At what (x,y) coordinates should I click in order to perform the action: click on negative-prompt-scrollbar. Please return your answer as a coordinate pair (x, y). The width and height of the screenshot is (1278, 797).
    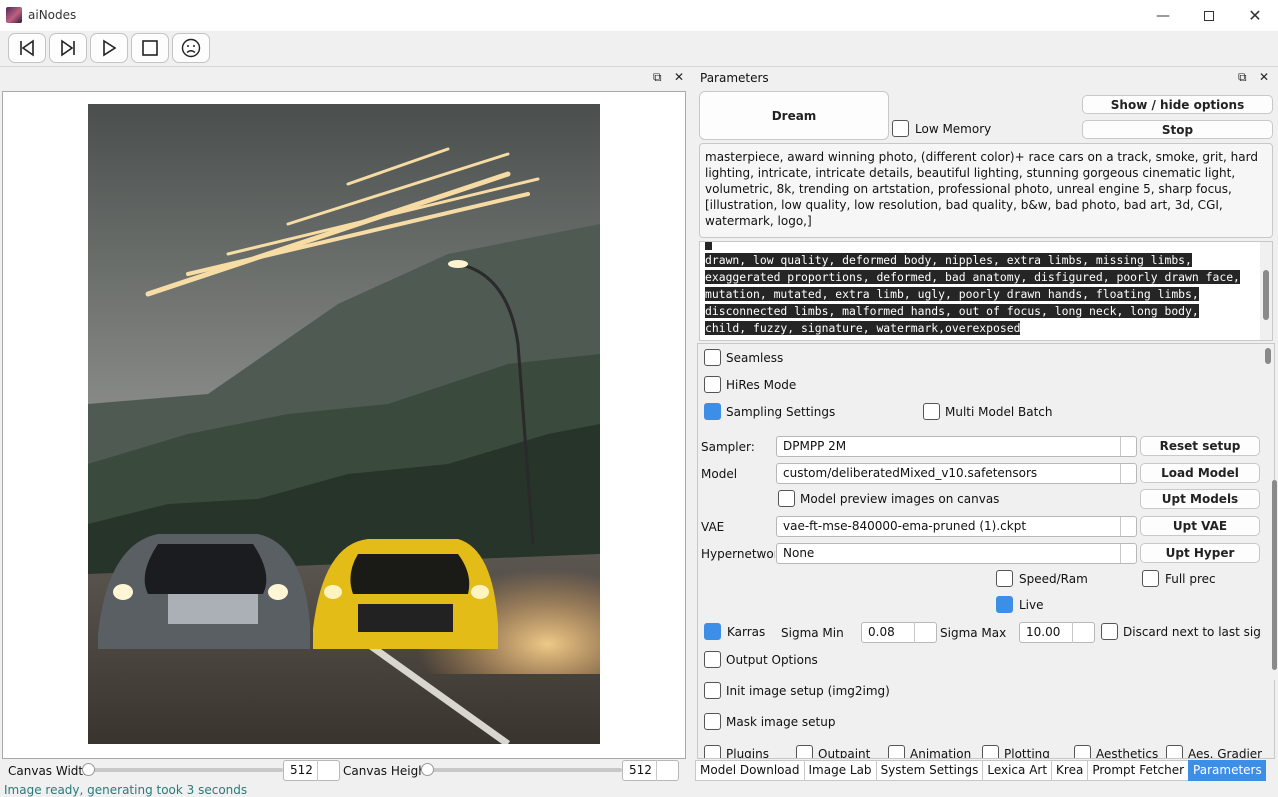
    Looking at the image, I should click on (1266, 291).